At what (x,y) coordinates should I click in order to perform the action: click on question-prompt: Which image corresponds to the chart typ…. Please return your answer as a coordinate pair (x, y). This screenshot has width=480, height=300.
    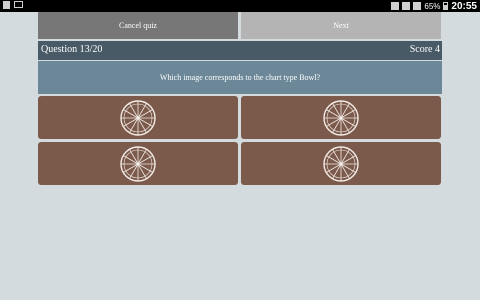
    Looking at the image, I should click on (240, 77).